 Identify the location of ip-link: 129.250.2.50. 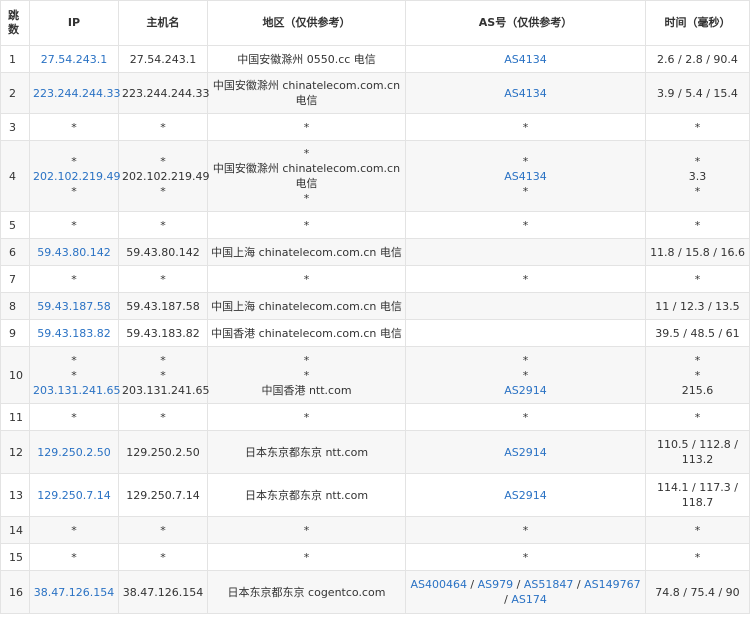
(74, 452).